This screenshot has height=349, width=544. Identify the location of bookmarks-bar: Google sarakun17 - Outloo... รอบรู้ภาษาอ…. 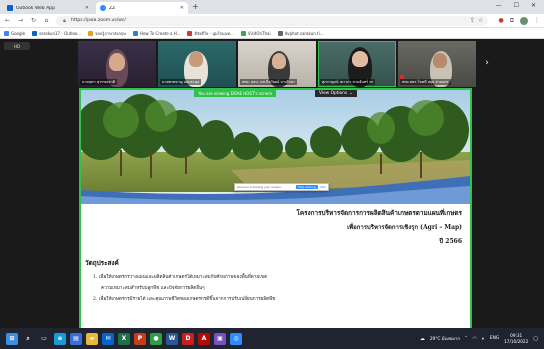
(272, 33).